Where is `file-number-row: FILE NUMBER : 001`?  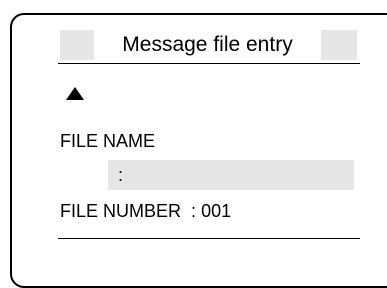 file-number-row: FILE NUMBER : 001 is located at coordinates (145, 211).